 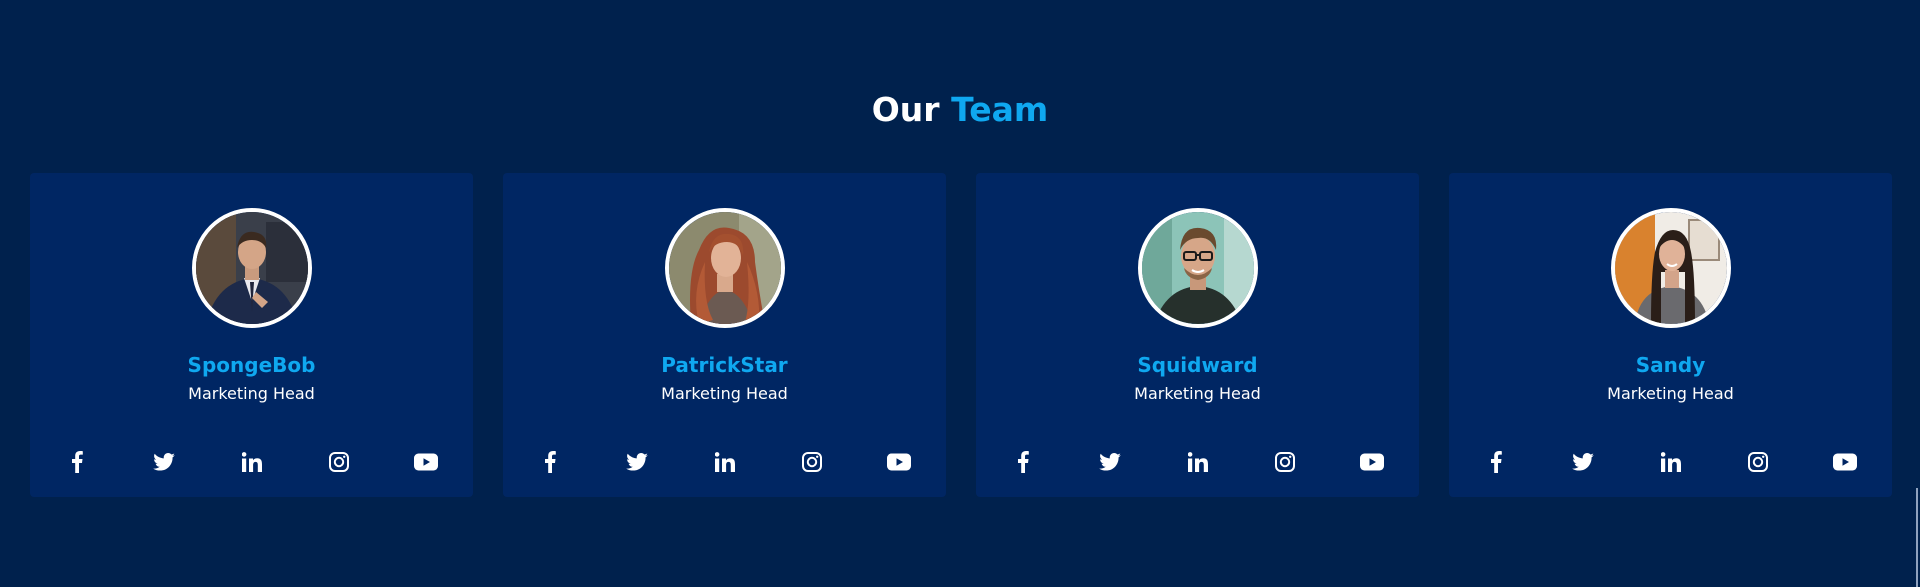 I want to click on woman-long-hair-photo, so click(x=1670, y=268).